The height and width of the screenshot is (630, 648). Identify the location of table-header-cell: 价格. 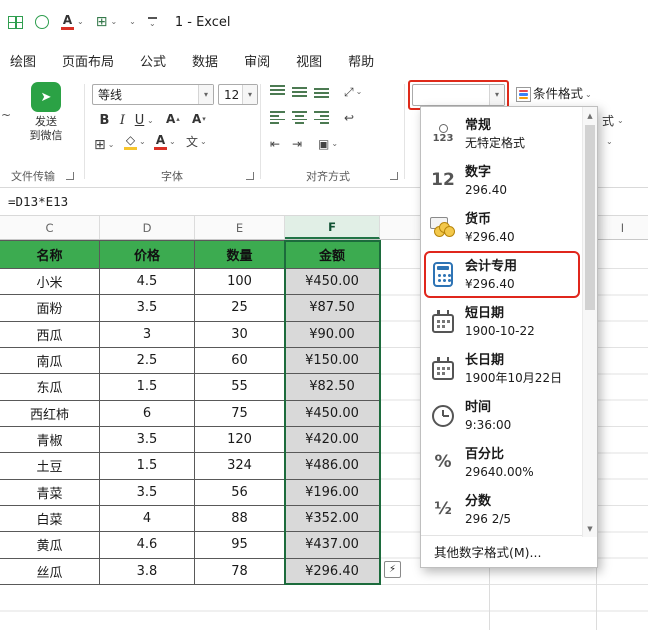
(147, 255).